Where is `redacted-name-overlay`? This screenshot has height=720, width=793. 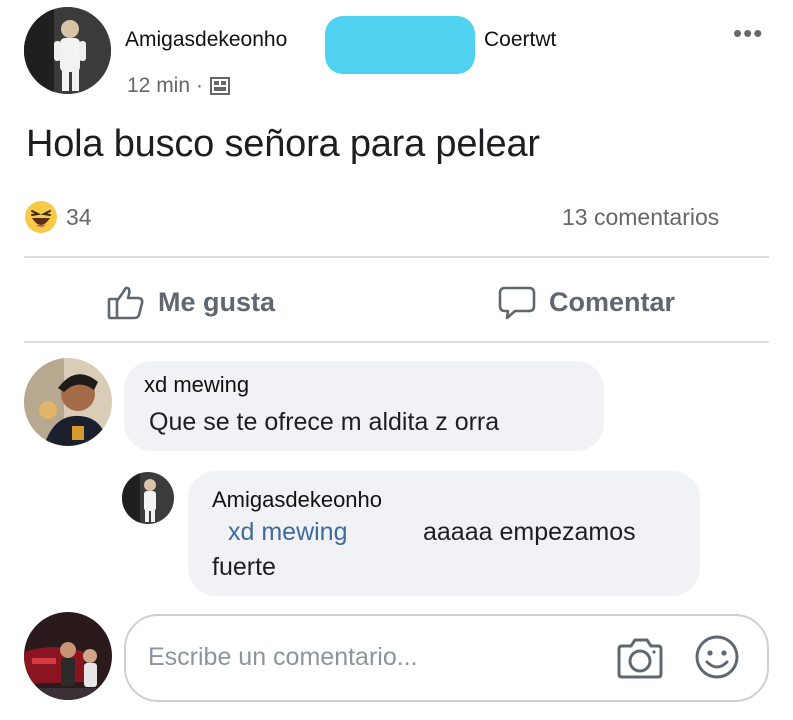
redacted-name-overlay is located at coordinates (400, 45).